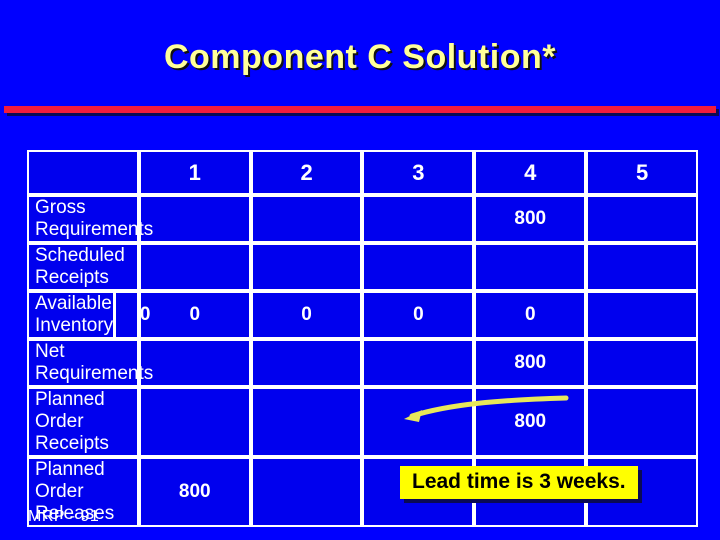 Image resolution: width=720 pixels, height=540 pixels. I want to click on title-divider-rule, so click(360, 109).